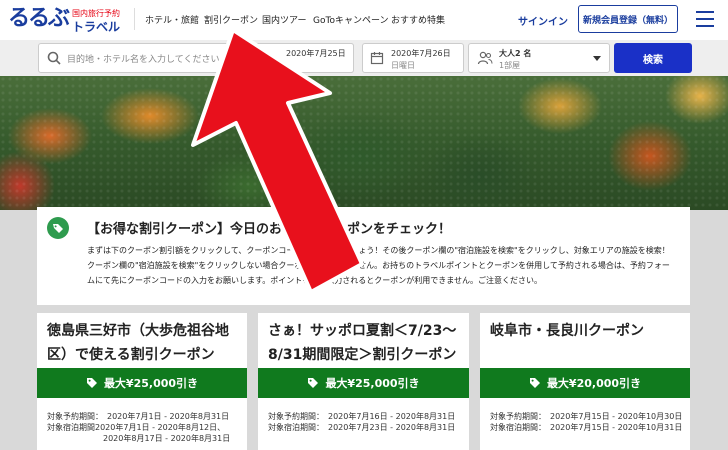 Image resolution: width=728 pixels, height=450 pixels. What do you see at coordinates (510, 65) in the screenshot?
I see `rooms-count: 1部屋` at bounding box center [510, 65].